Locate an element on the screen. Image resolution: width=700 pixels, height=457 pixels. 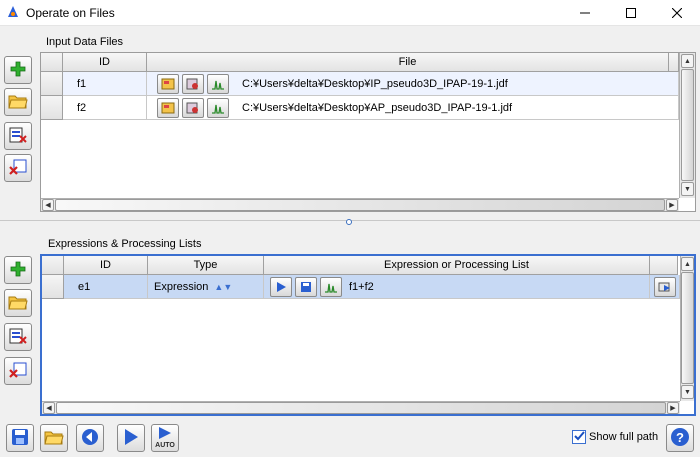
auto-forward-button: AUTO is located at coordinates (165, 438).